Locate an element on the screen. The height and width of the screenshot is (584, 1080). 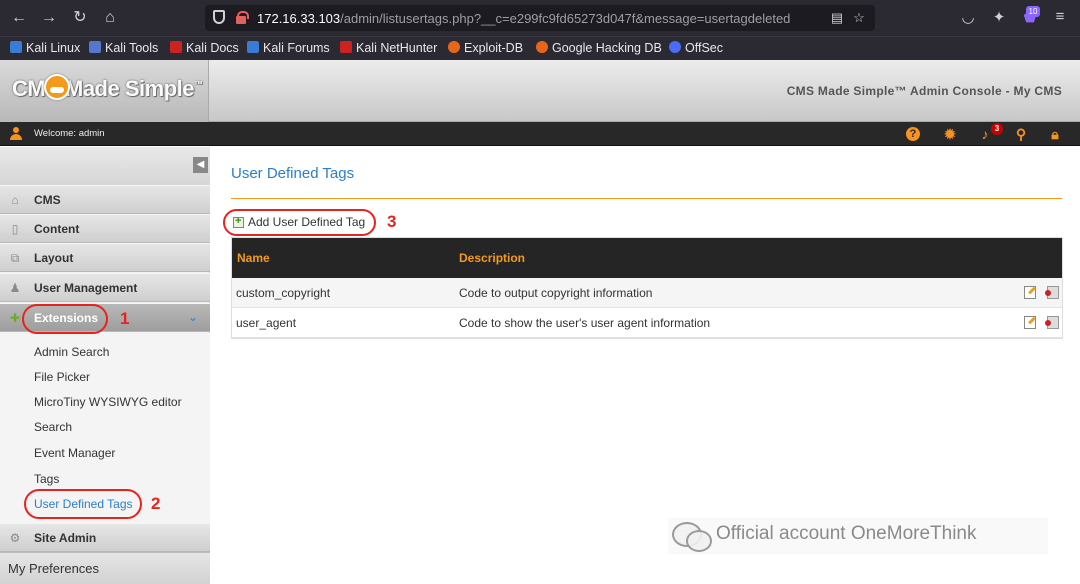
welcome-text: Welcome: admin is located at coordinates (69, 133).